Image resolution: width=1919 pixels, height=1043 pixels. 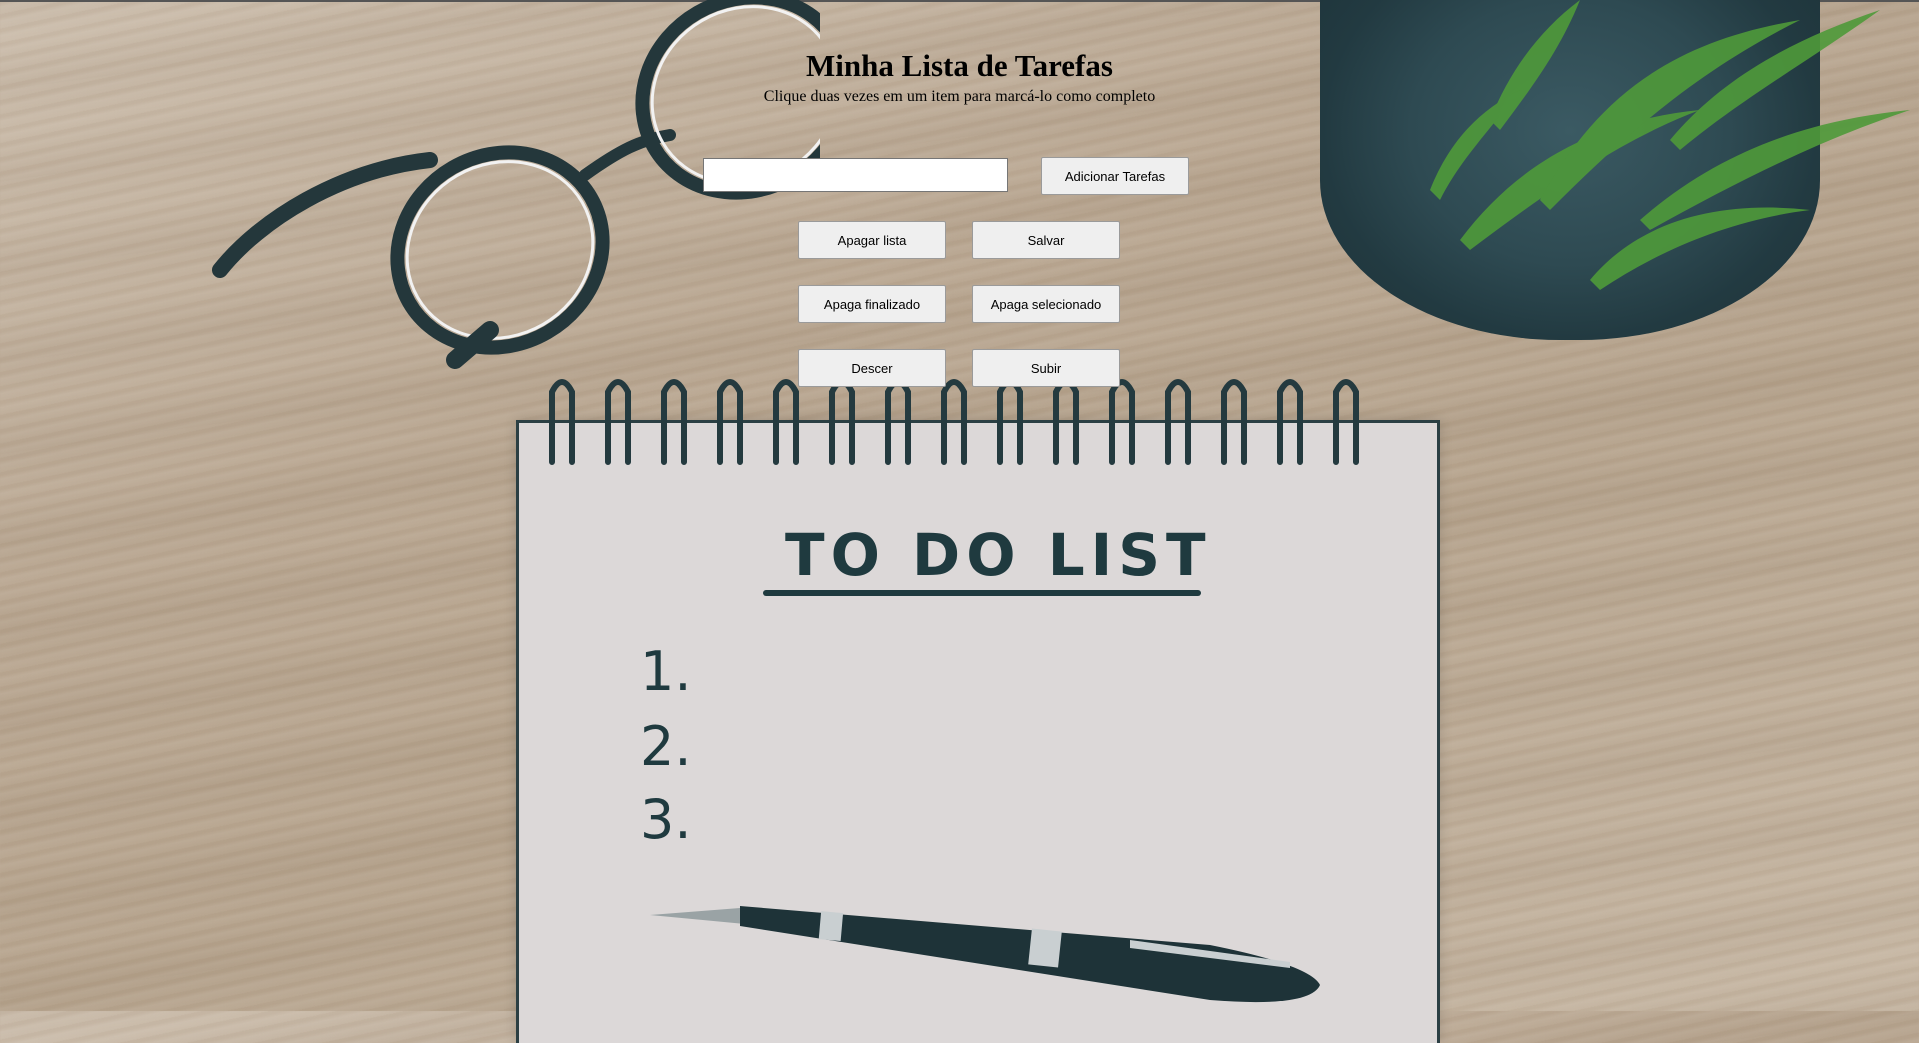 I want to click on pen-image, so click(x=985, y=954).